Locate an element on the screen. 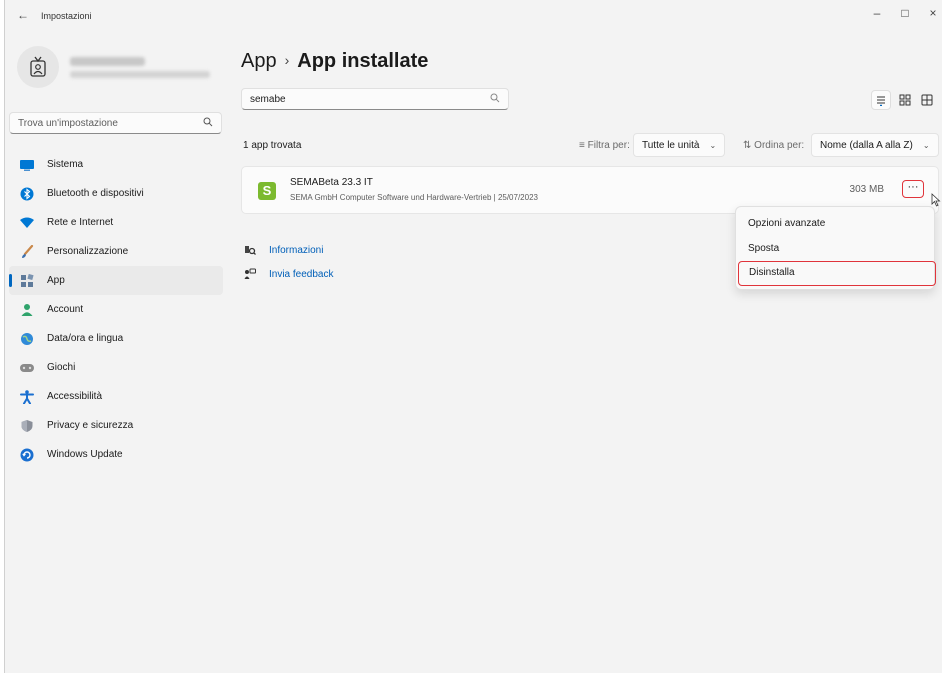  settings-search-input is located at coordinates (100, 123).